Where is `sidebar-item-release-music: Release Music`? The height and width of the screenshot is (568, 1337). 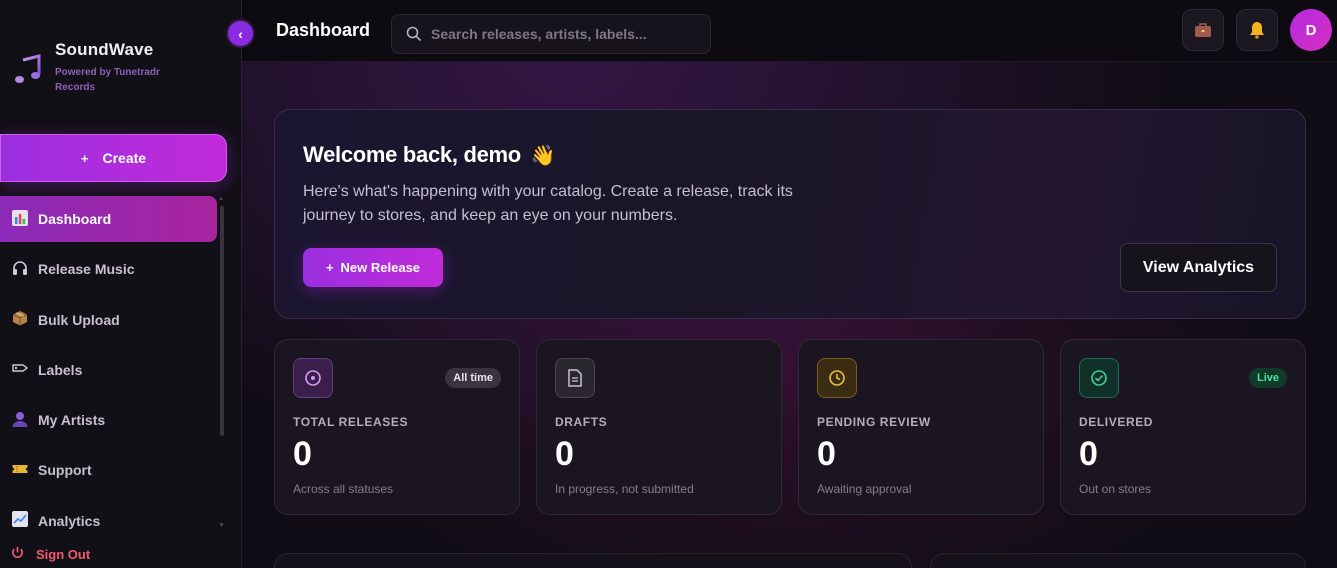
sidebar-item-release-music: Release Music is located at coordinates (109, 269).